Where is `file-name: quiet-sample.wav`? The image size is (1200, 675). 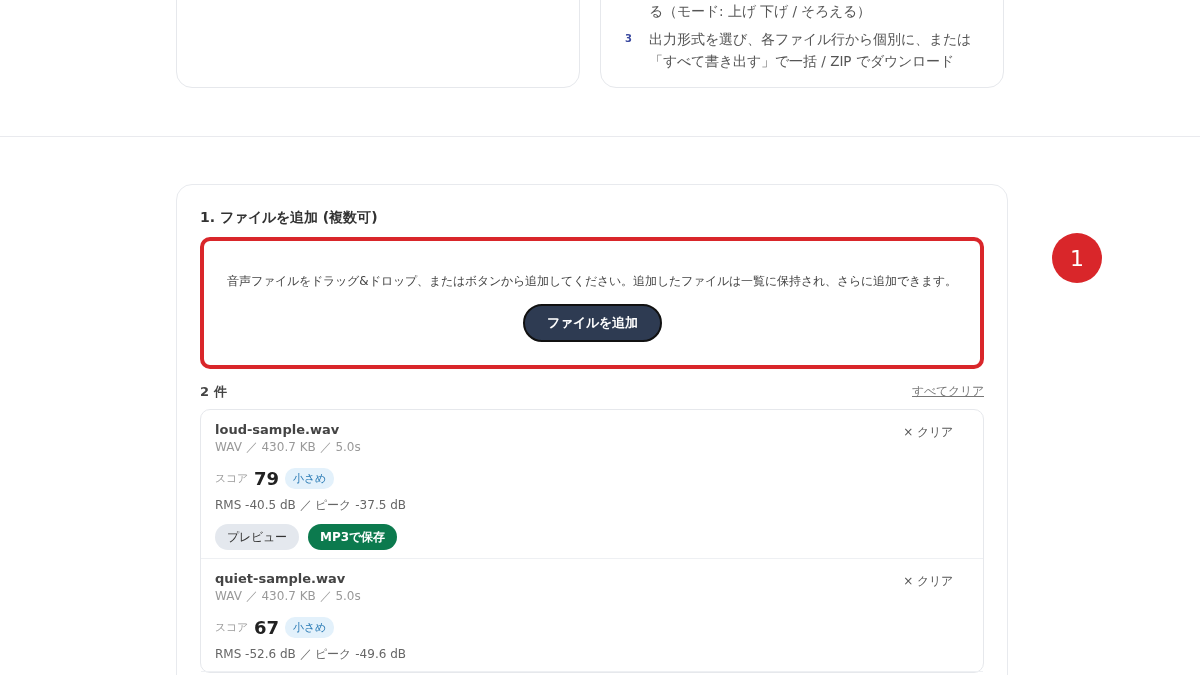 file-name: quiet-sample.wav is located at coordinates (281, 578).